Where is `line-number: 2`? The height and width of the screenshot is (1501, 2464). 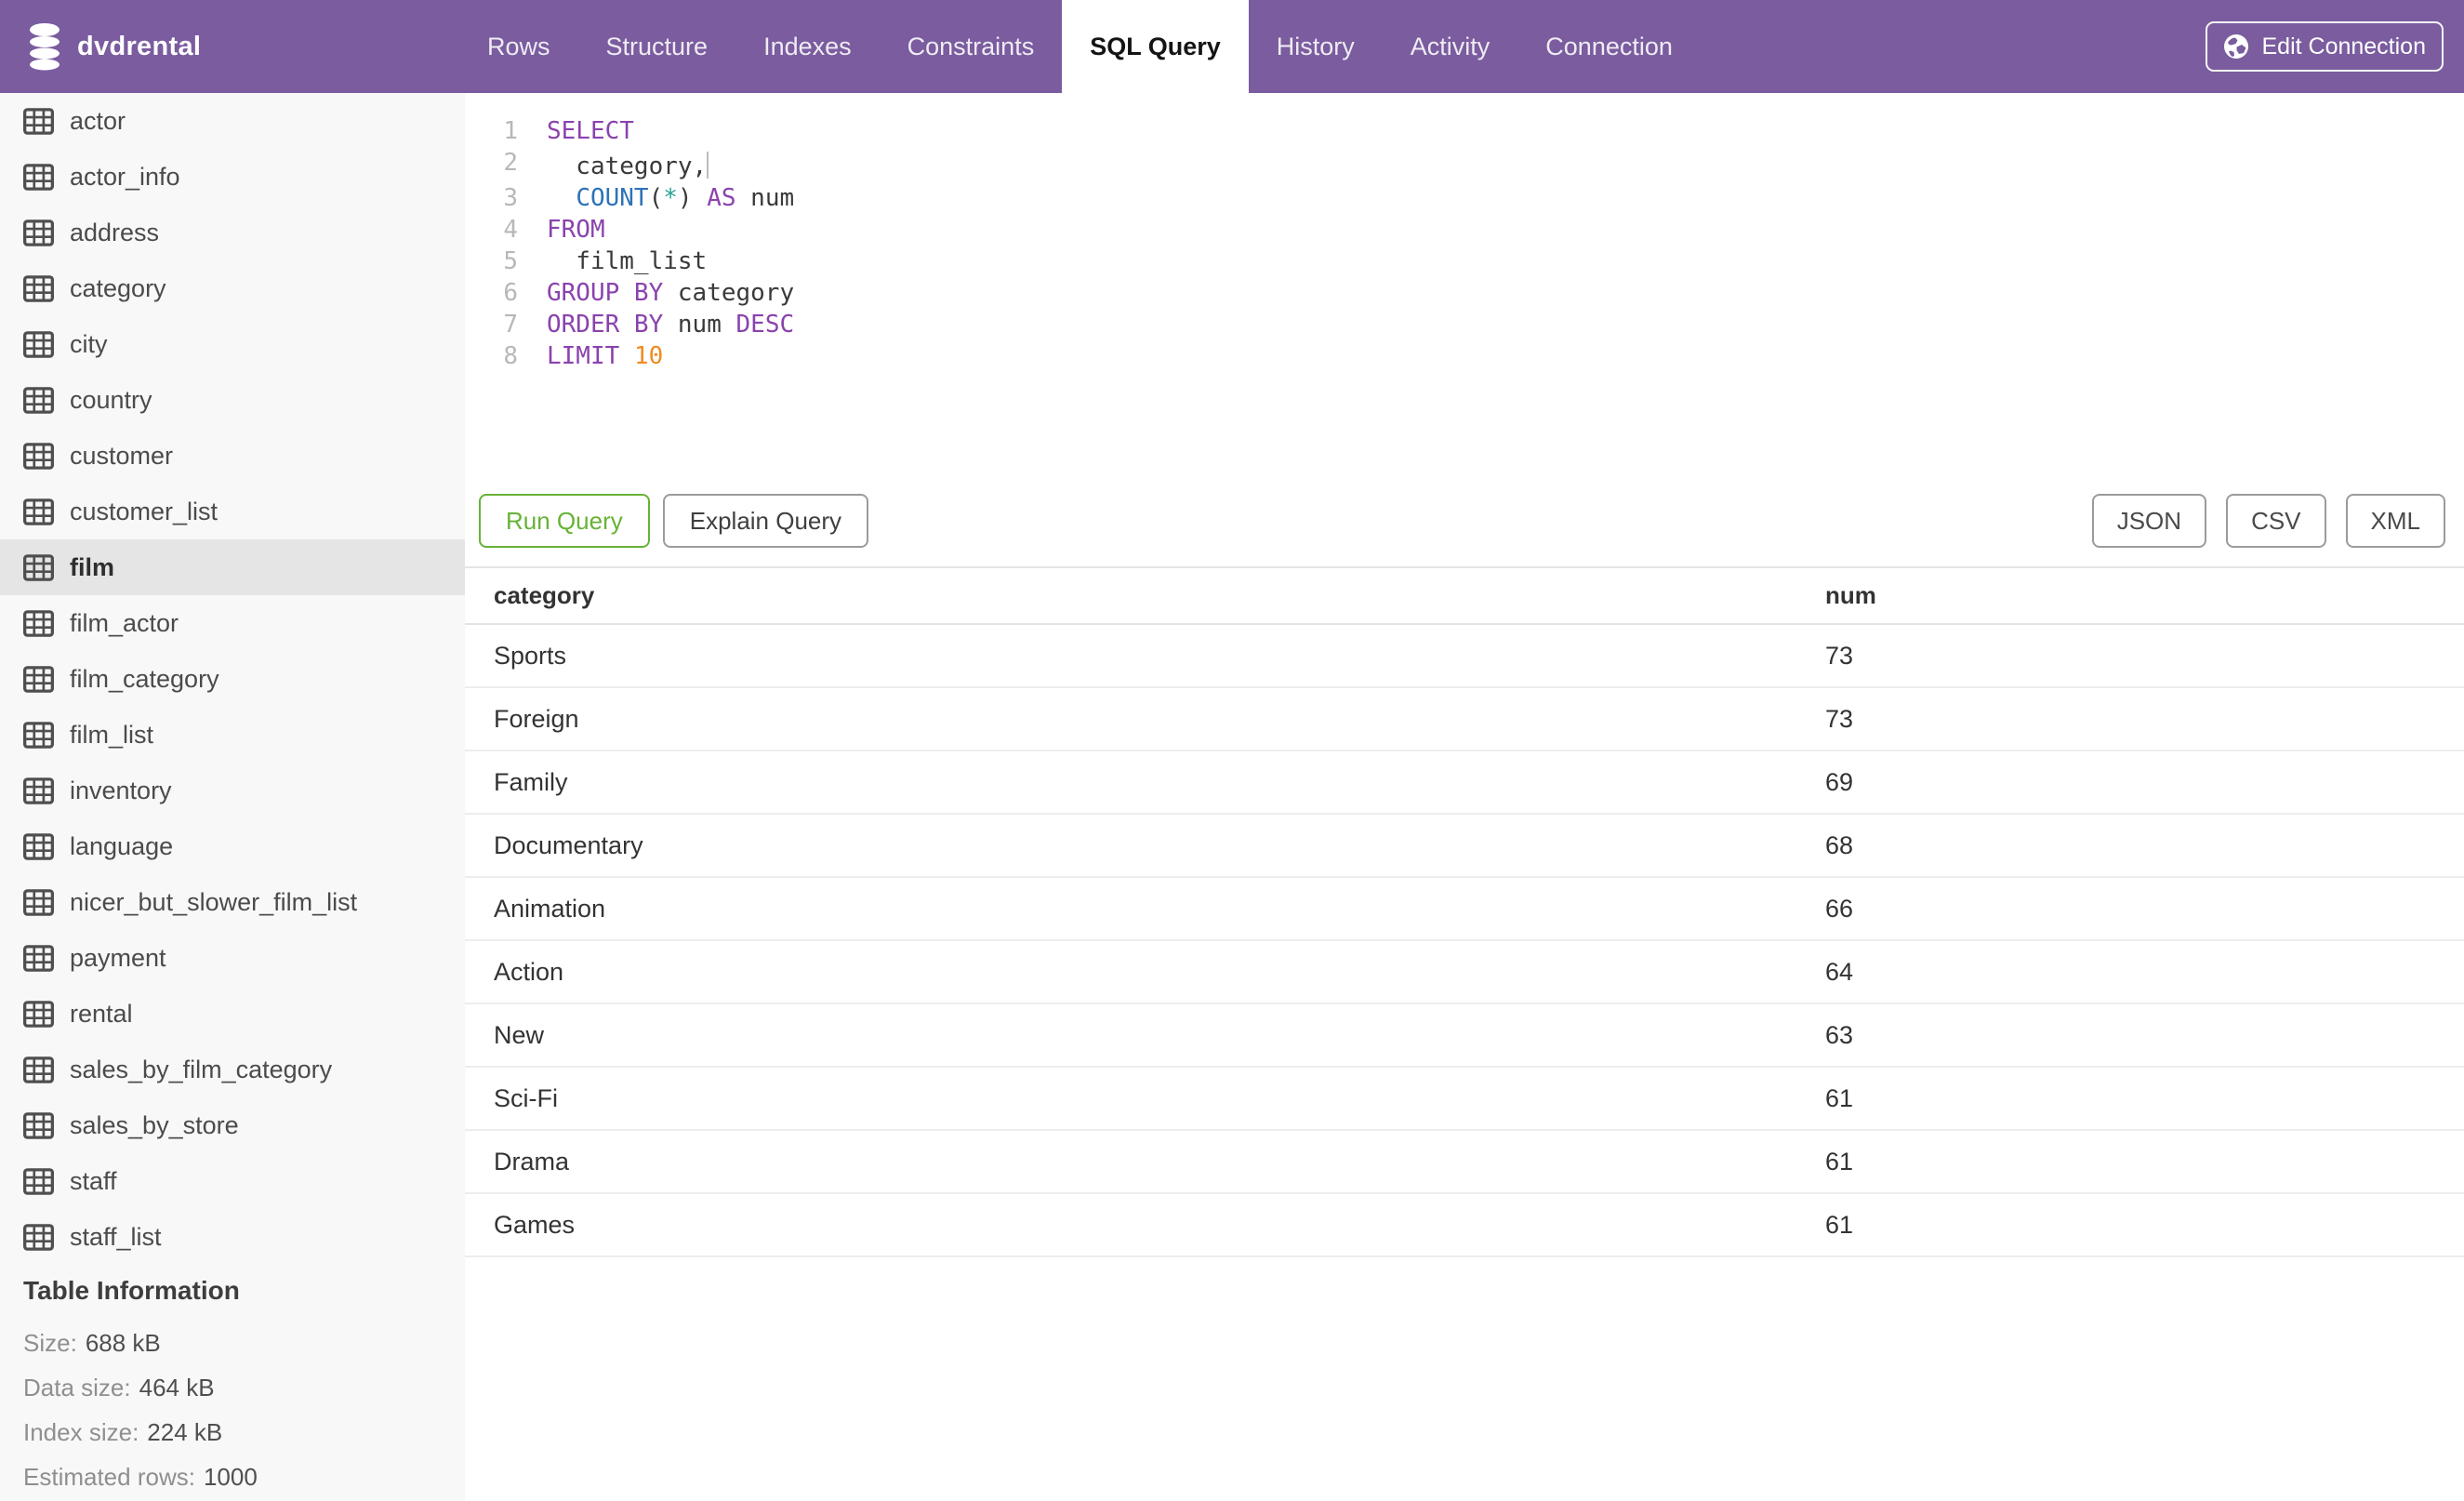 line-number: 2 is located at coordinates (510, 163).